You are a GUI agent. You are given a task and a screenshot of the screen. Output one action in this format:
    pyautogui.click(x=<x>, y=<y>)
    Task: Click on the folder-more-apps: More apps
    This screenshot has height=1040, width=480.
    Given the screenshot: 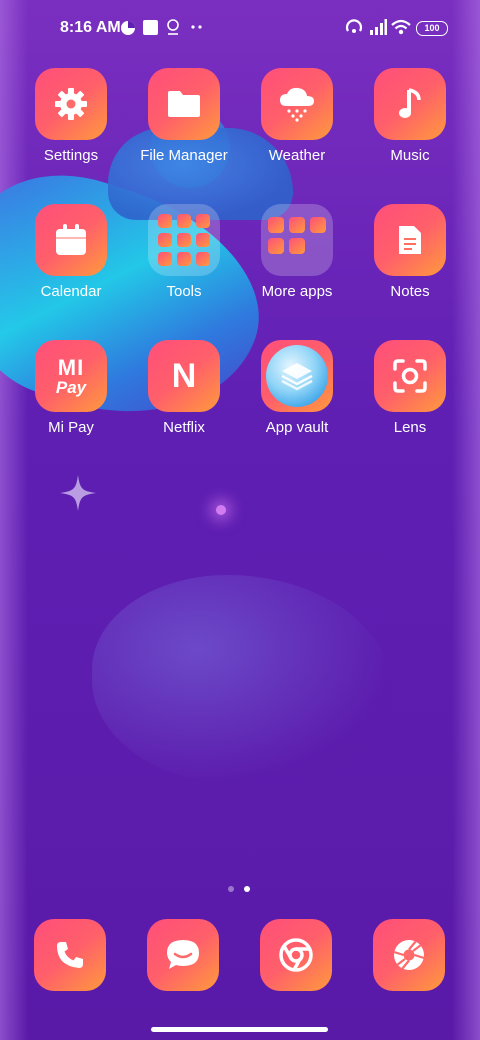 What is the action you would take?
    pyautogui.click(x=297, y=252)
    